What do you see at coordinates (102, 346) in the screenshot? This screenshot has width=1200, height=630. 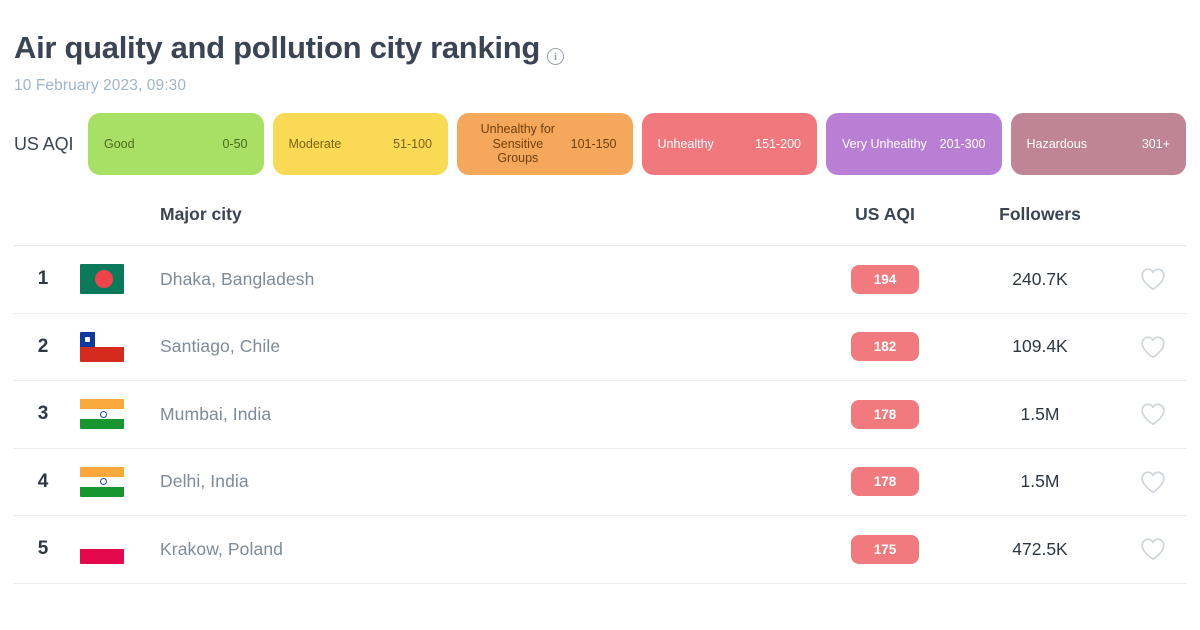 I see `chile-flag` at bounding box center [102, 346].